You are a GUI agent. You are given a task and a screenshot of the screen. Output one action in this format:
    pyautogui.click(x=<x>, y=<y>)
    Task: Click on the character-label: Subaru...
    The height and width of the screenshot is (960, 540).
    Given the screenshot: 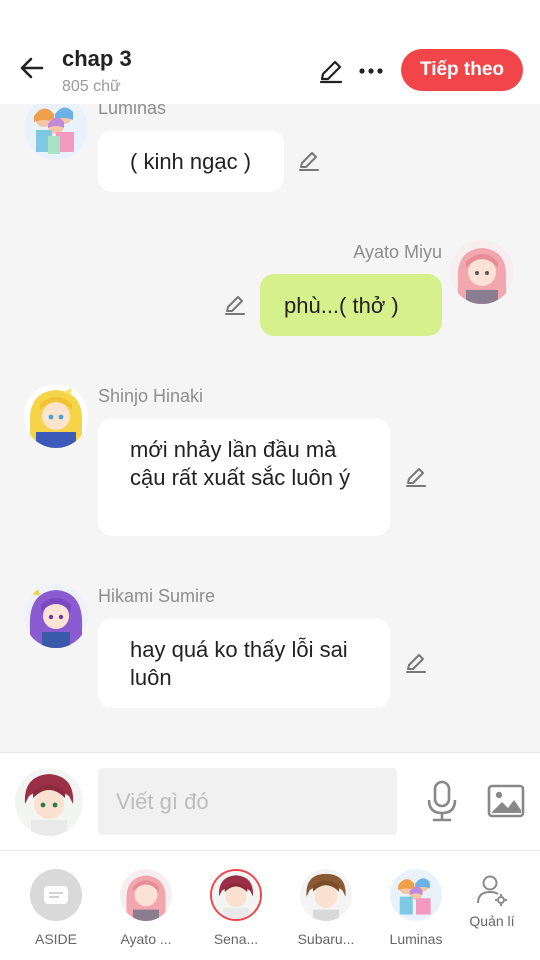 What is the action you would take?
    pyautogui.click(x=326, y=939)
    